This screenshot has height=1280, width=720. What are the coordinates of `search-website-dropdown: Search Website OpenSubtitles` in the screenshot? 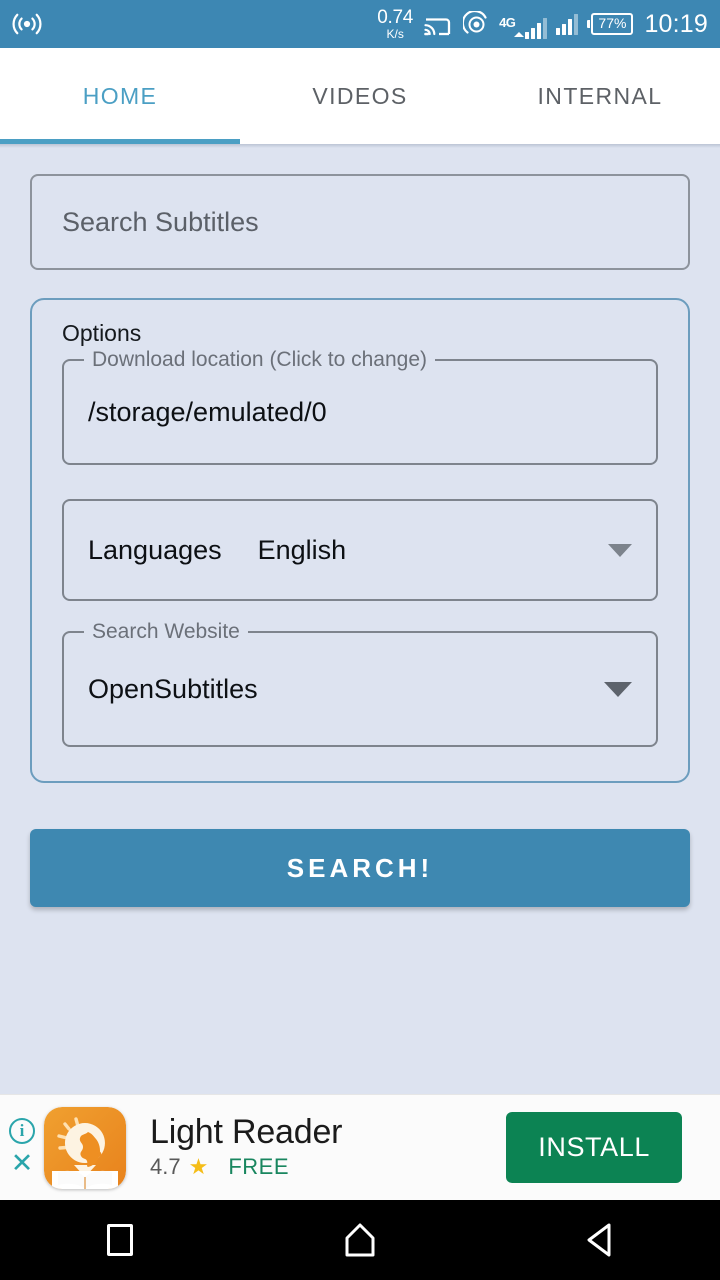 It's located at (360, 683).